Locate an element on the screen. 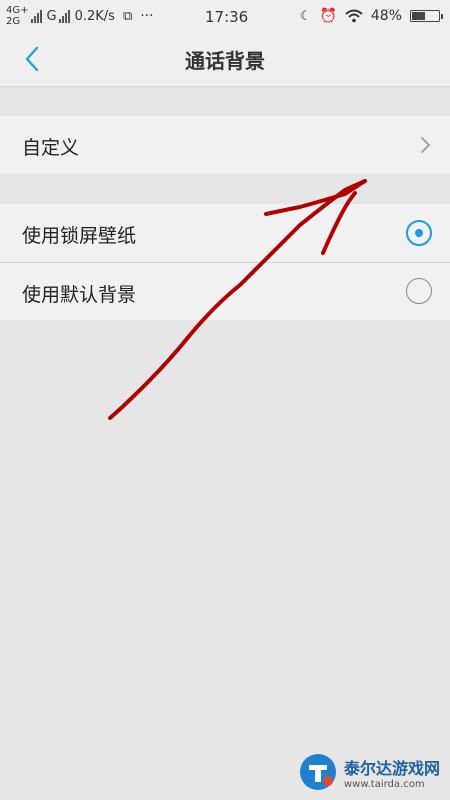 The height and width of the screenshot is (800, 450). network-2g: 2G is located at coordinates (13, 21).